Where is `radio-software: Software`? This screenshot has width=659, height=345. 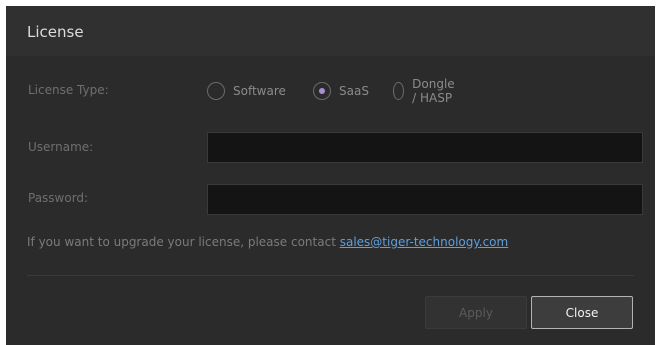 radio-software: Software is located at coordinates (246, 91).